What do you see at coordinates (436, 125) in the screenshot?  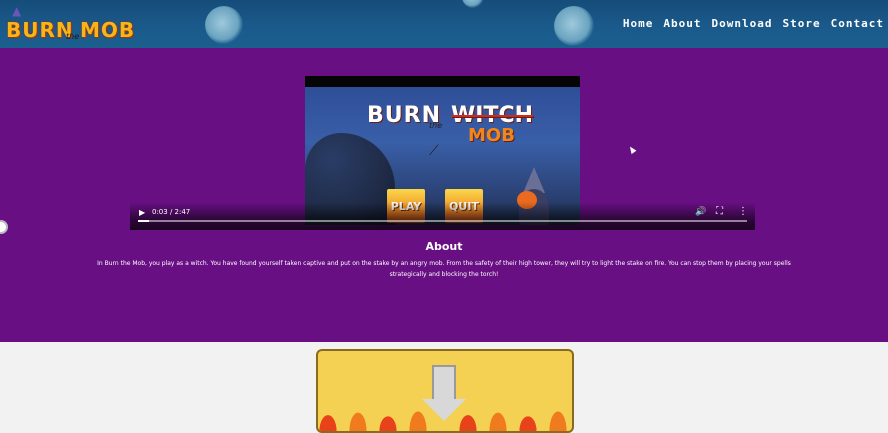 I see `game-title-the: the` at bounding box center [436, 125].